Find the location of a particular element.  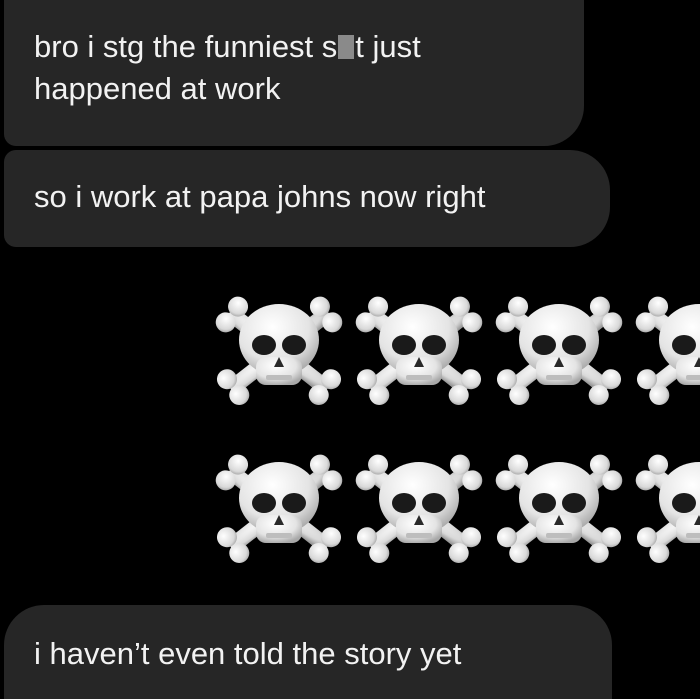

message-2-text: so i work at papa johns now right is located at coordinates (260, 196).